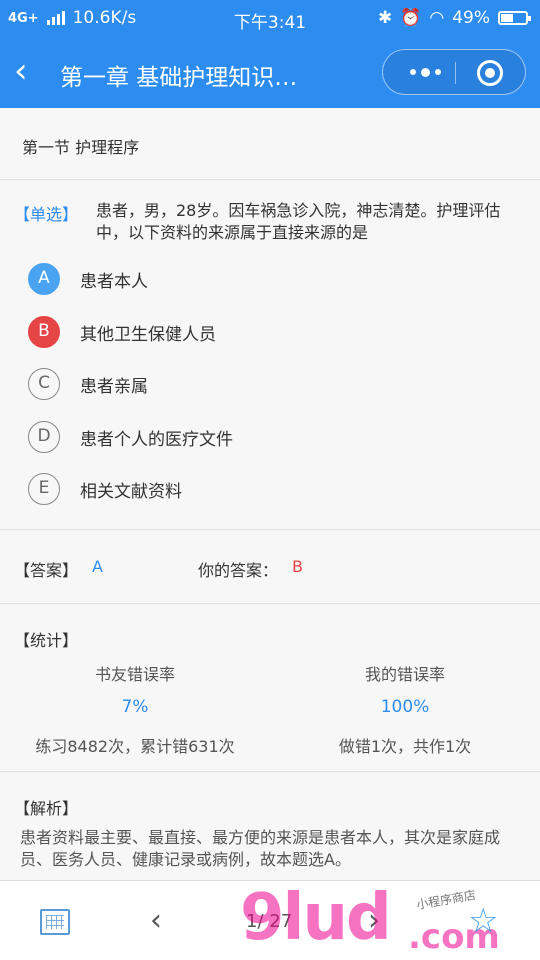  I want to click on battery-fill, so click(507, 18).